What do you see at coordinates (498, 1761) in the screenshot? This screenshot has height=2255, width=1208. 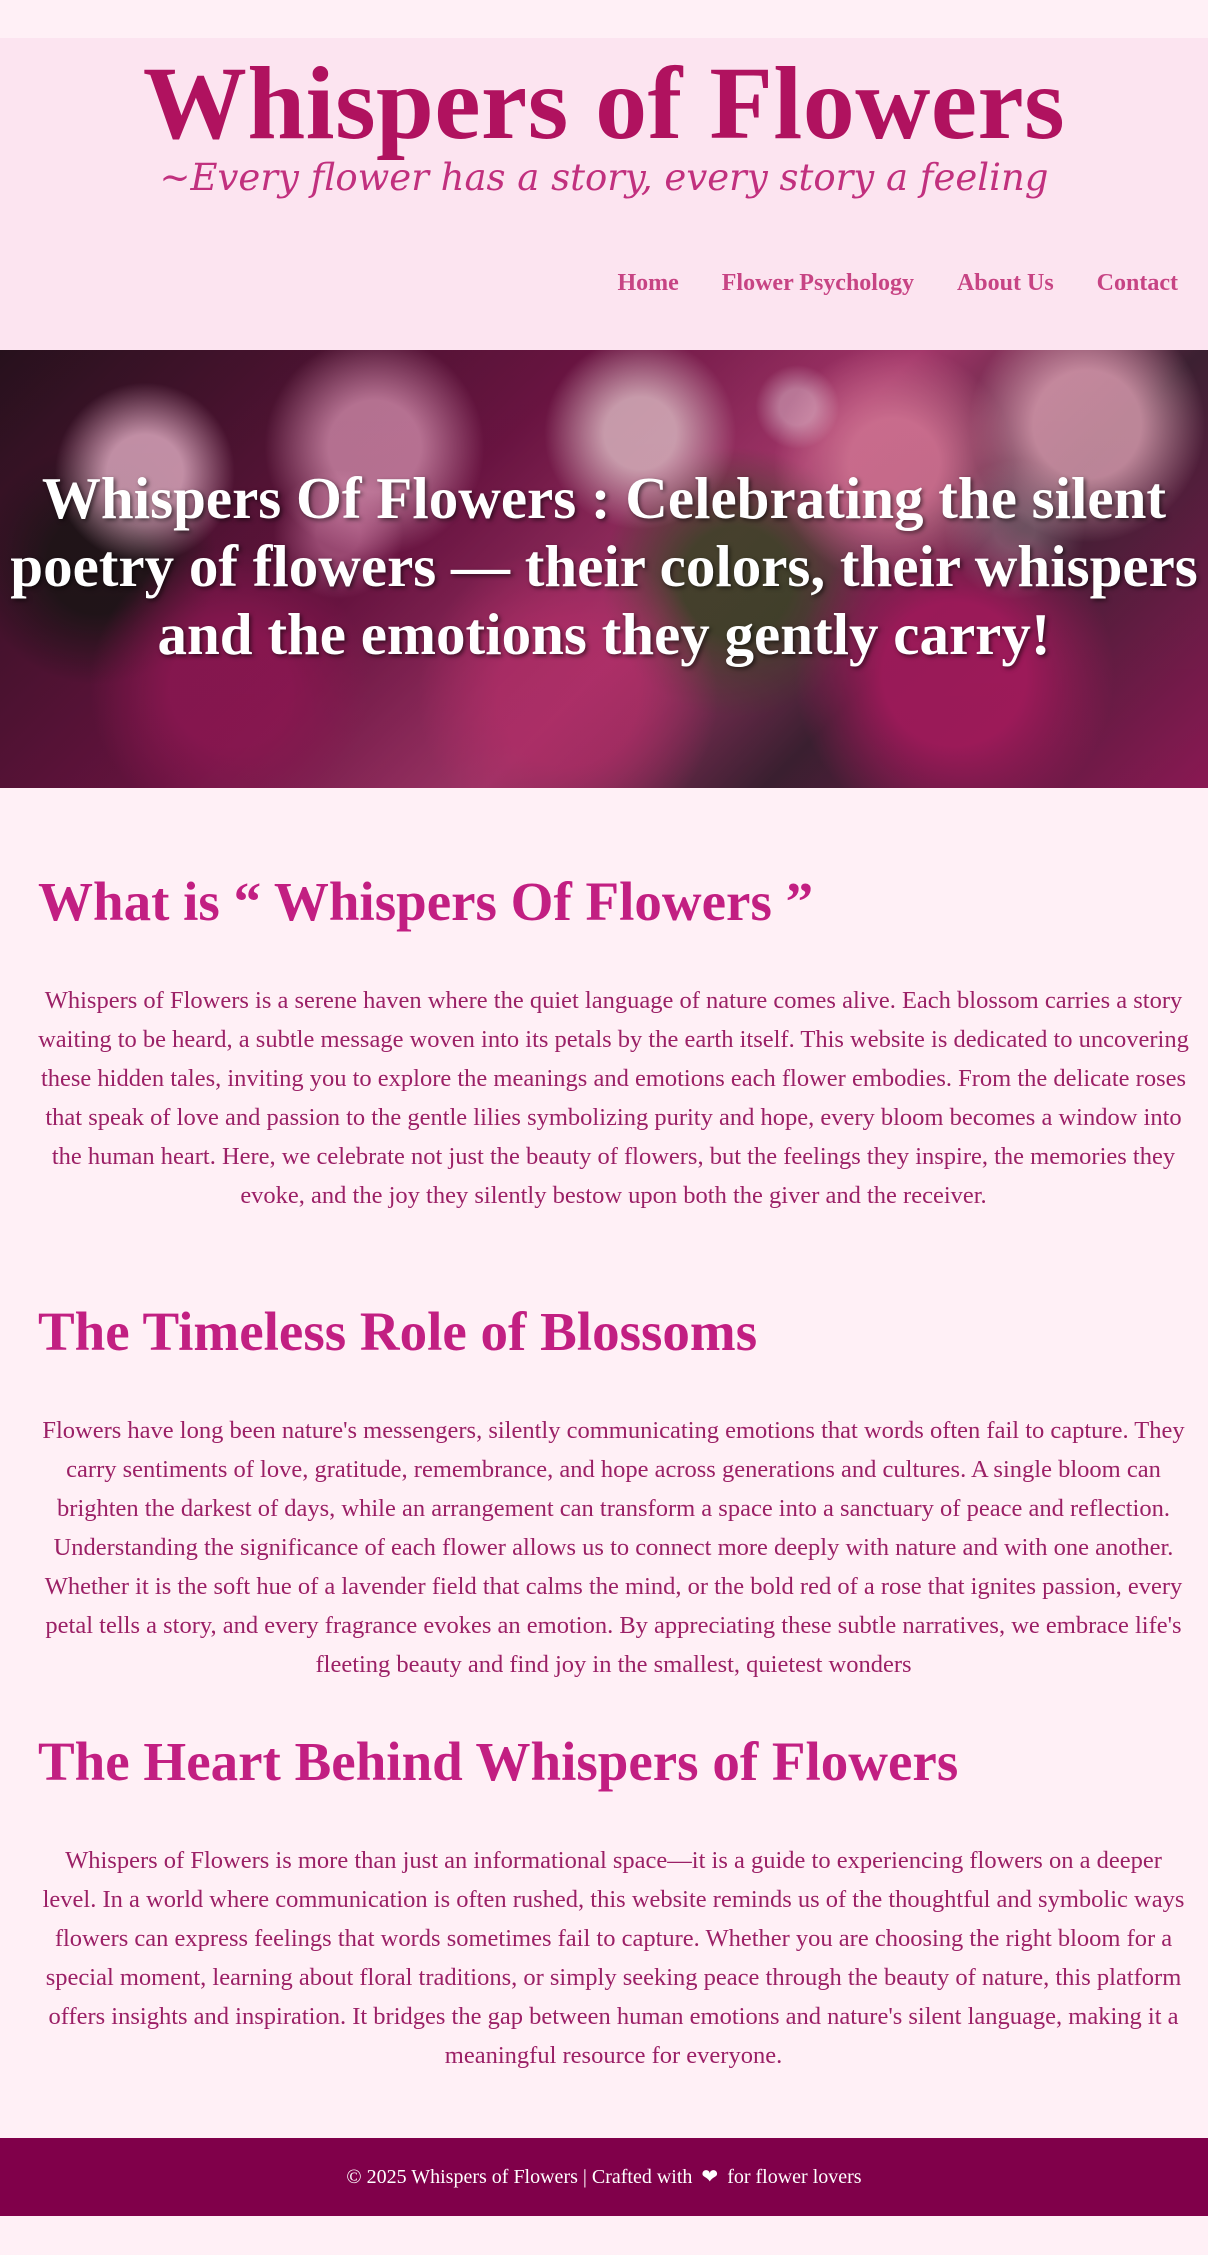 I see `section-title-heart-behind: The Heart Behind Whispers of Flowers` at bounding box center [498, 1761].